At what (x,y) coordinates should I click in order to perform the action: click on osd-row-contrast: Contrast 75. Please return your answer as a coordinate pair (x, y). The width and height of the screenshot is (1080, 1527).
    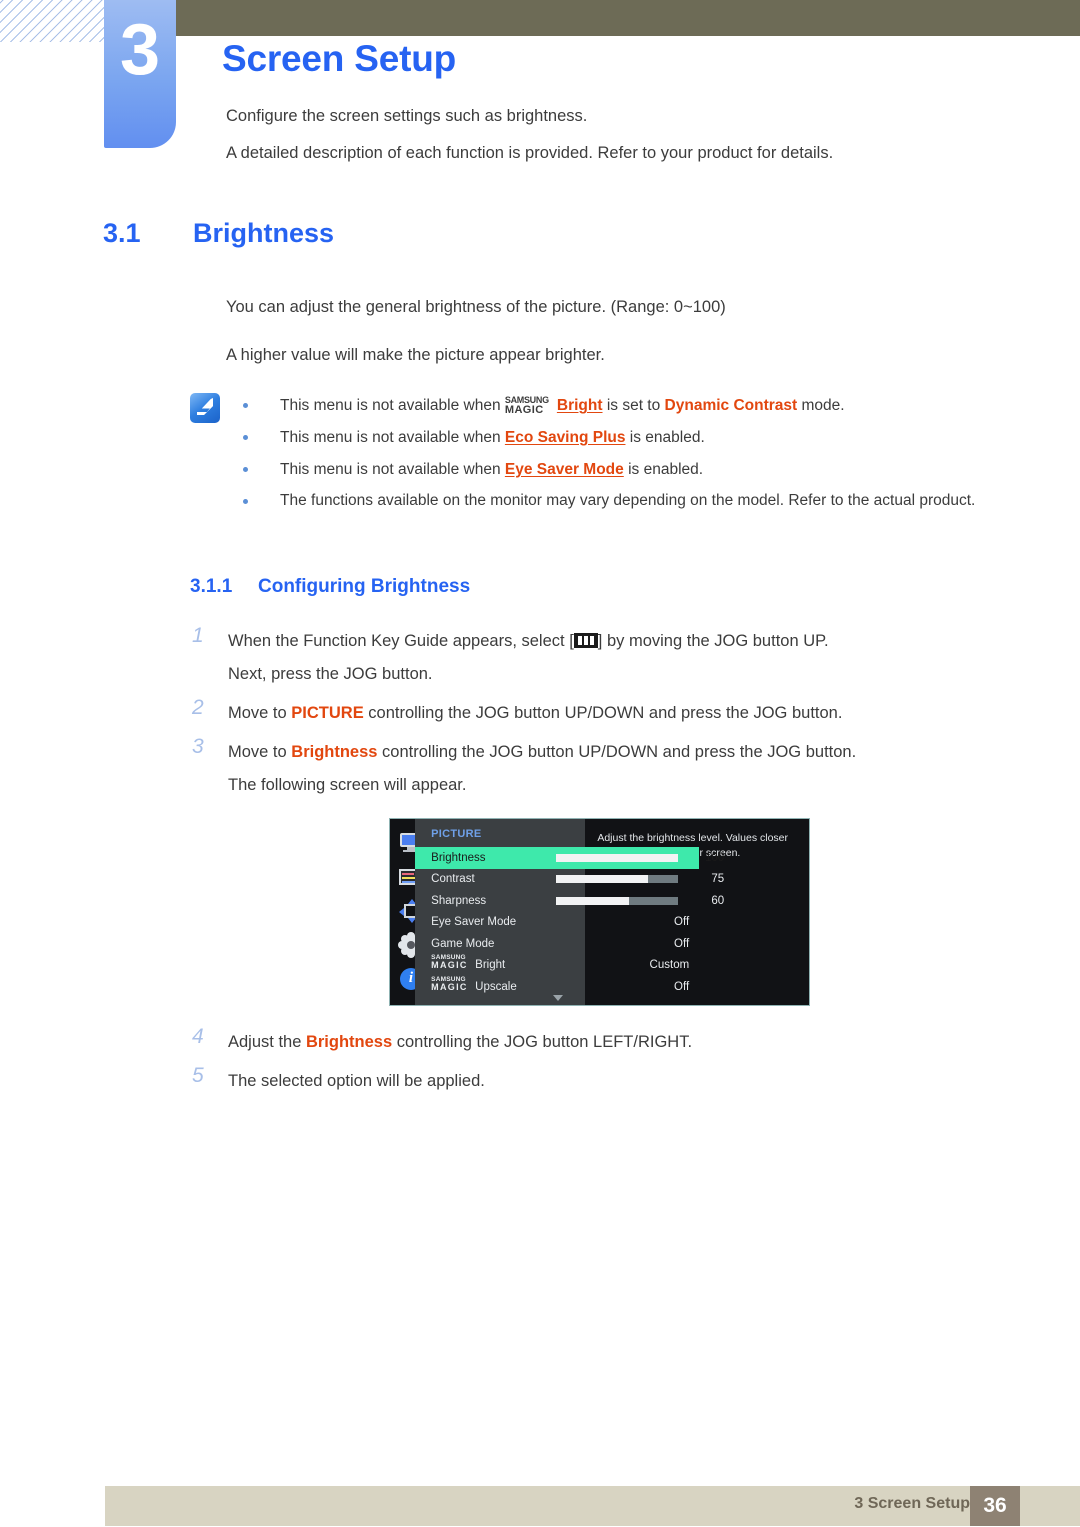
    Looking at the image, I should click on (569, 880).